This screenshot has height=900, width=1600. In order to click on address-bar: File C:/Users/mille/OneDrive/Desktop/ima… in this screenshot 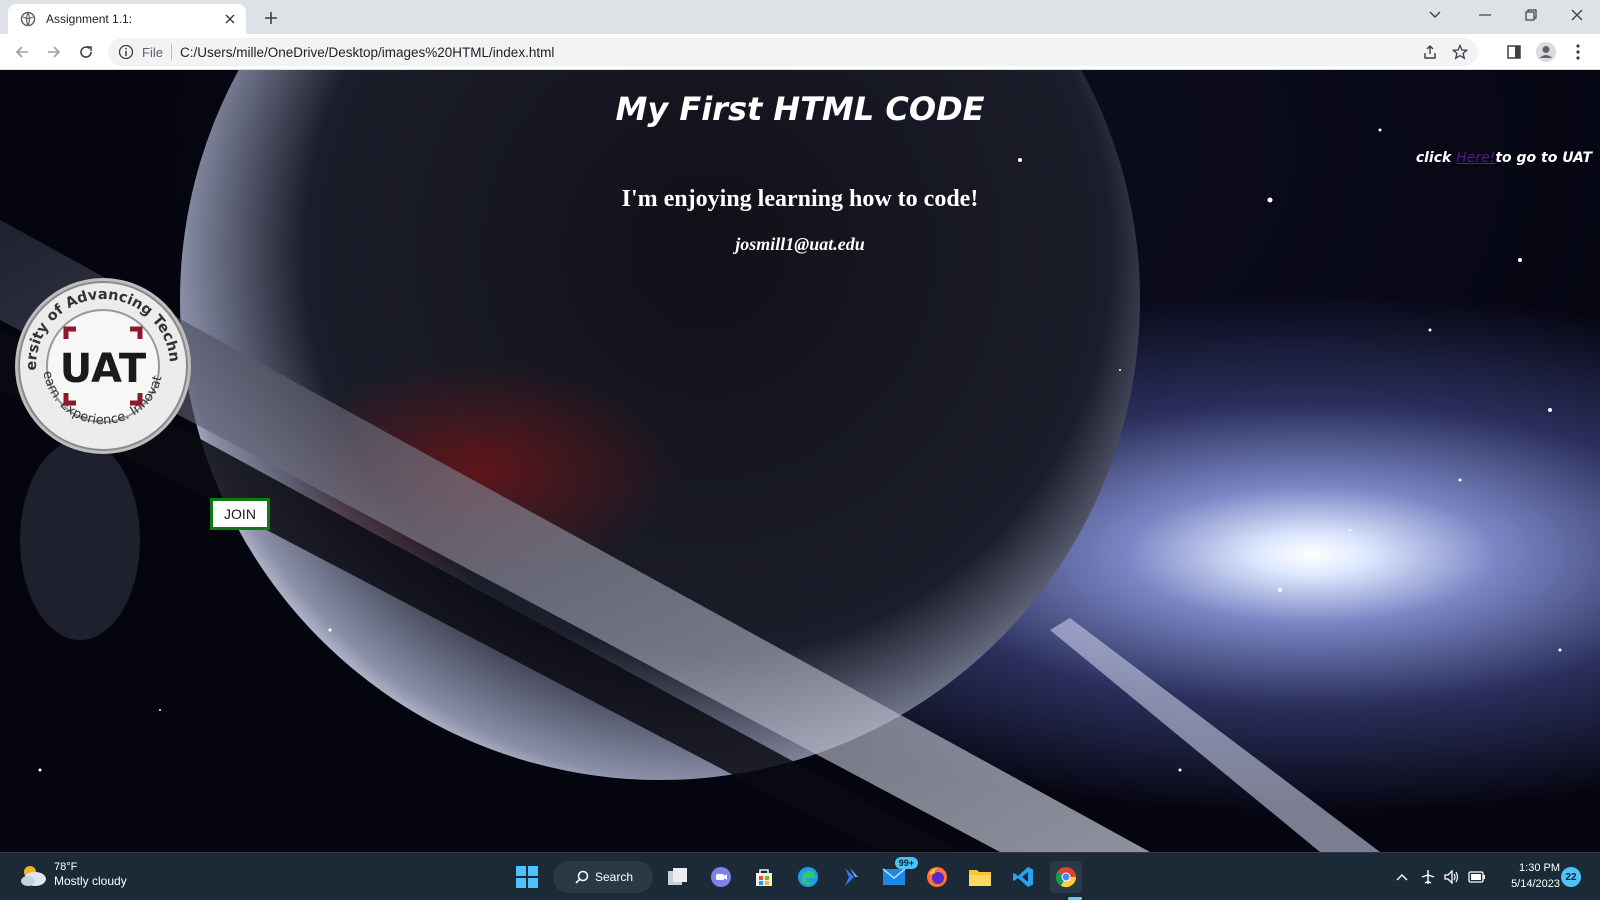, I will do `click(793, 52)`.